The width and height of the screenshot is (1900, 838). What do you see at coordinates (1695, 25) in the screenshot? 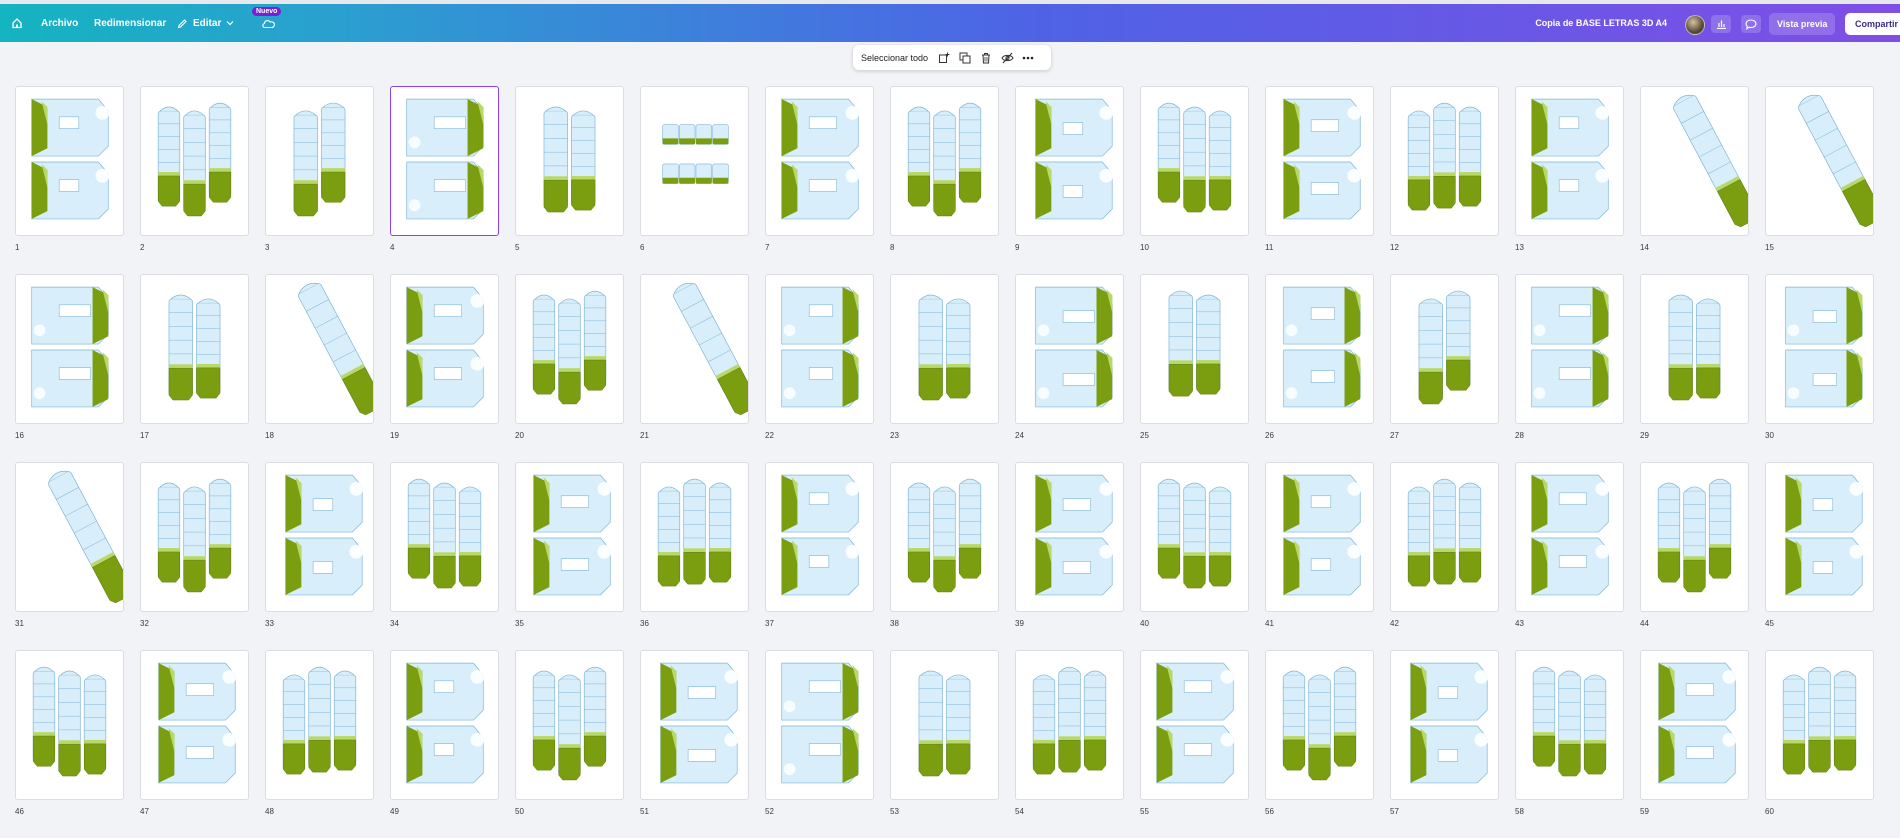
I see `avatar` at bounding box center [1695, 25].